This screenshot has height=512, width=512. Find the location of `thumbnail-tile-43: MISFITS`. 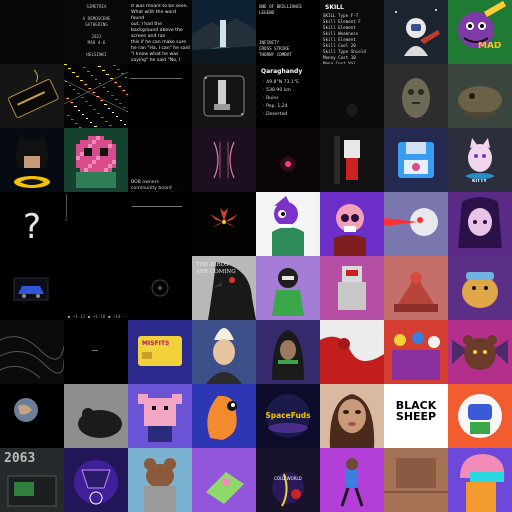

thumbnail-tile-43: MISFITS is located at coordinates (160, 352).